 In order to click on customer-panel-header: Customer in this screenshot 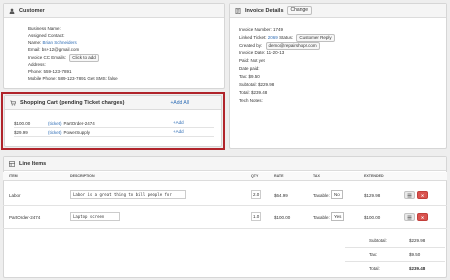, I will do `click(114, 11)`.